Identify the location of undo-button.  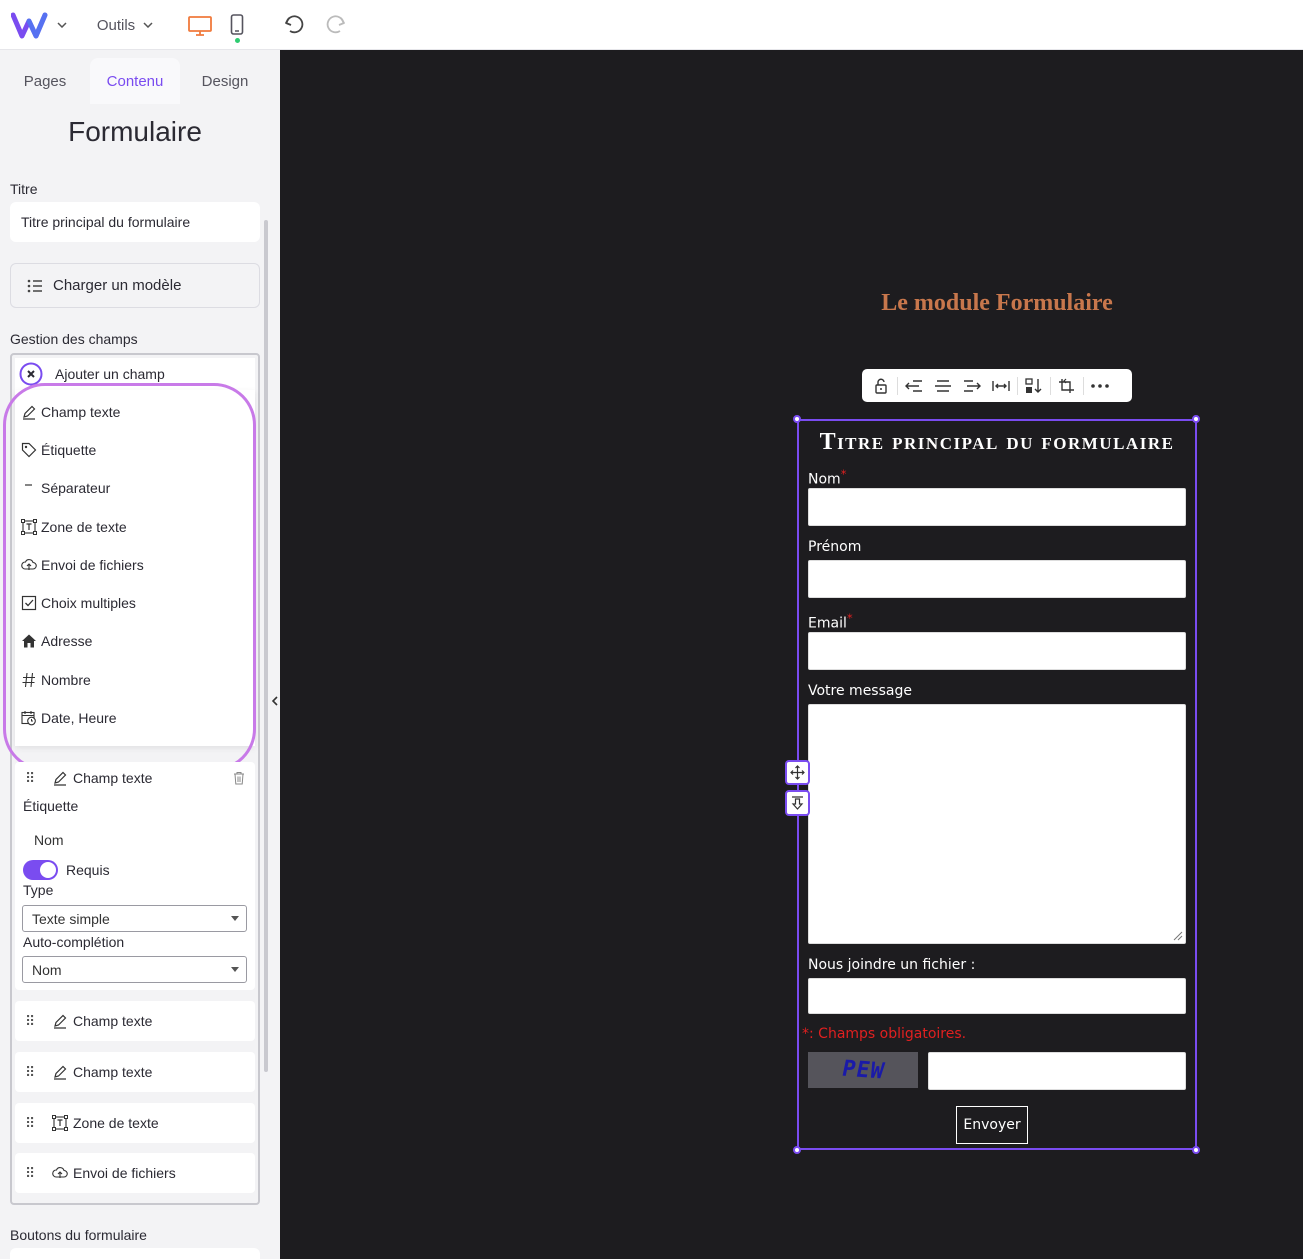
(295, 25).